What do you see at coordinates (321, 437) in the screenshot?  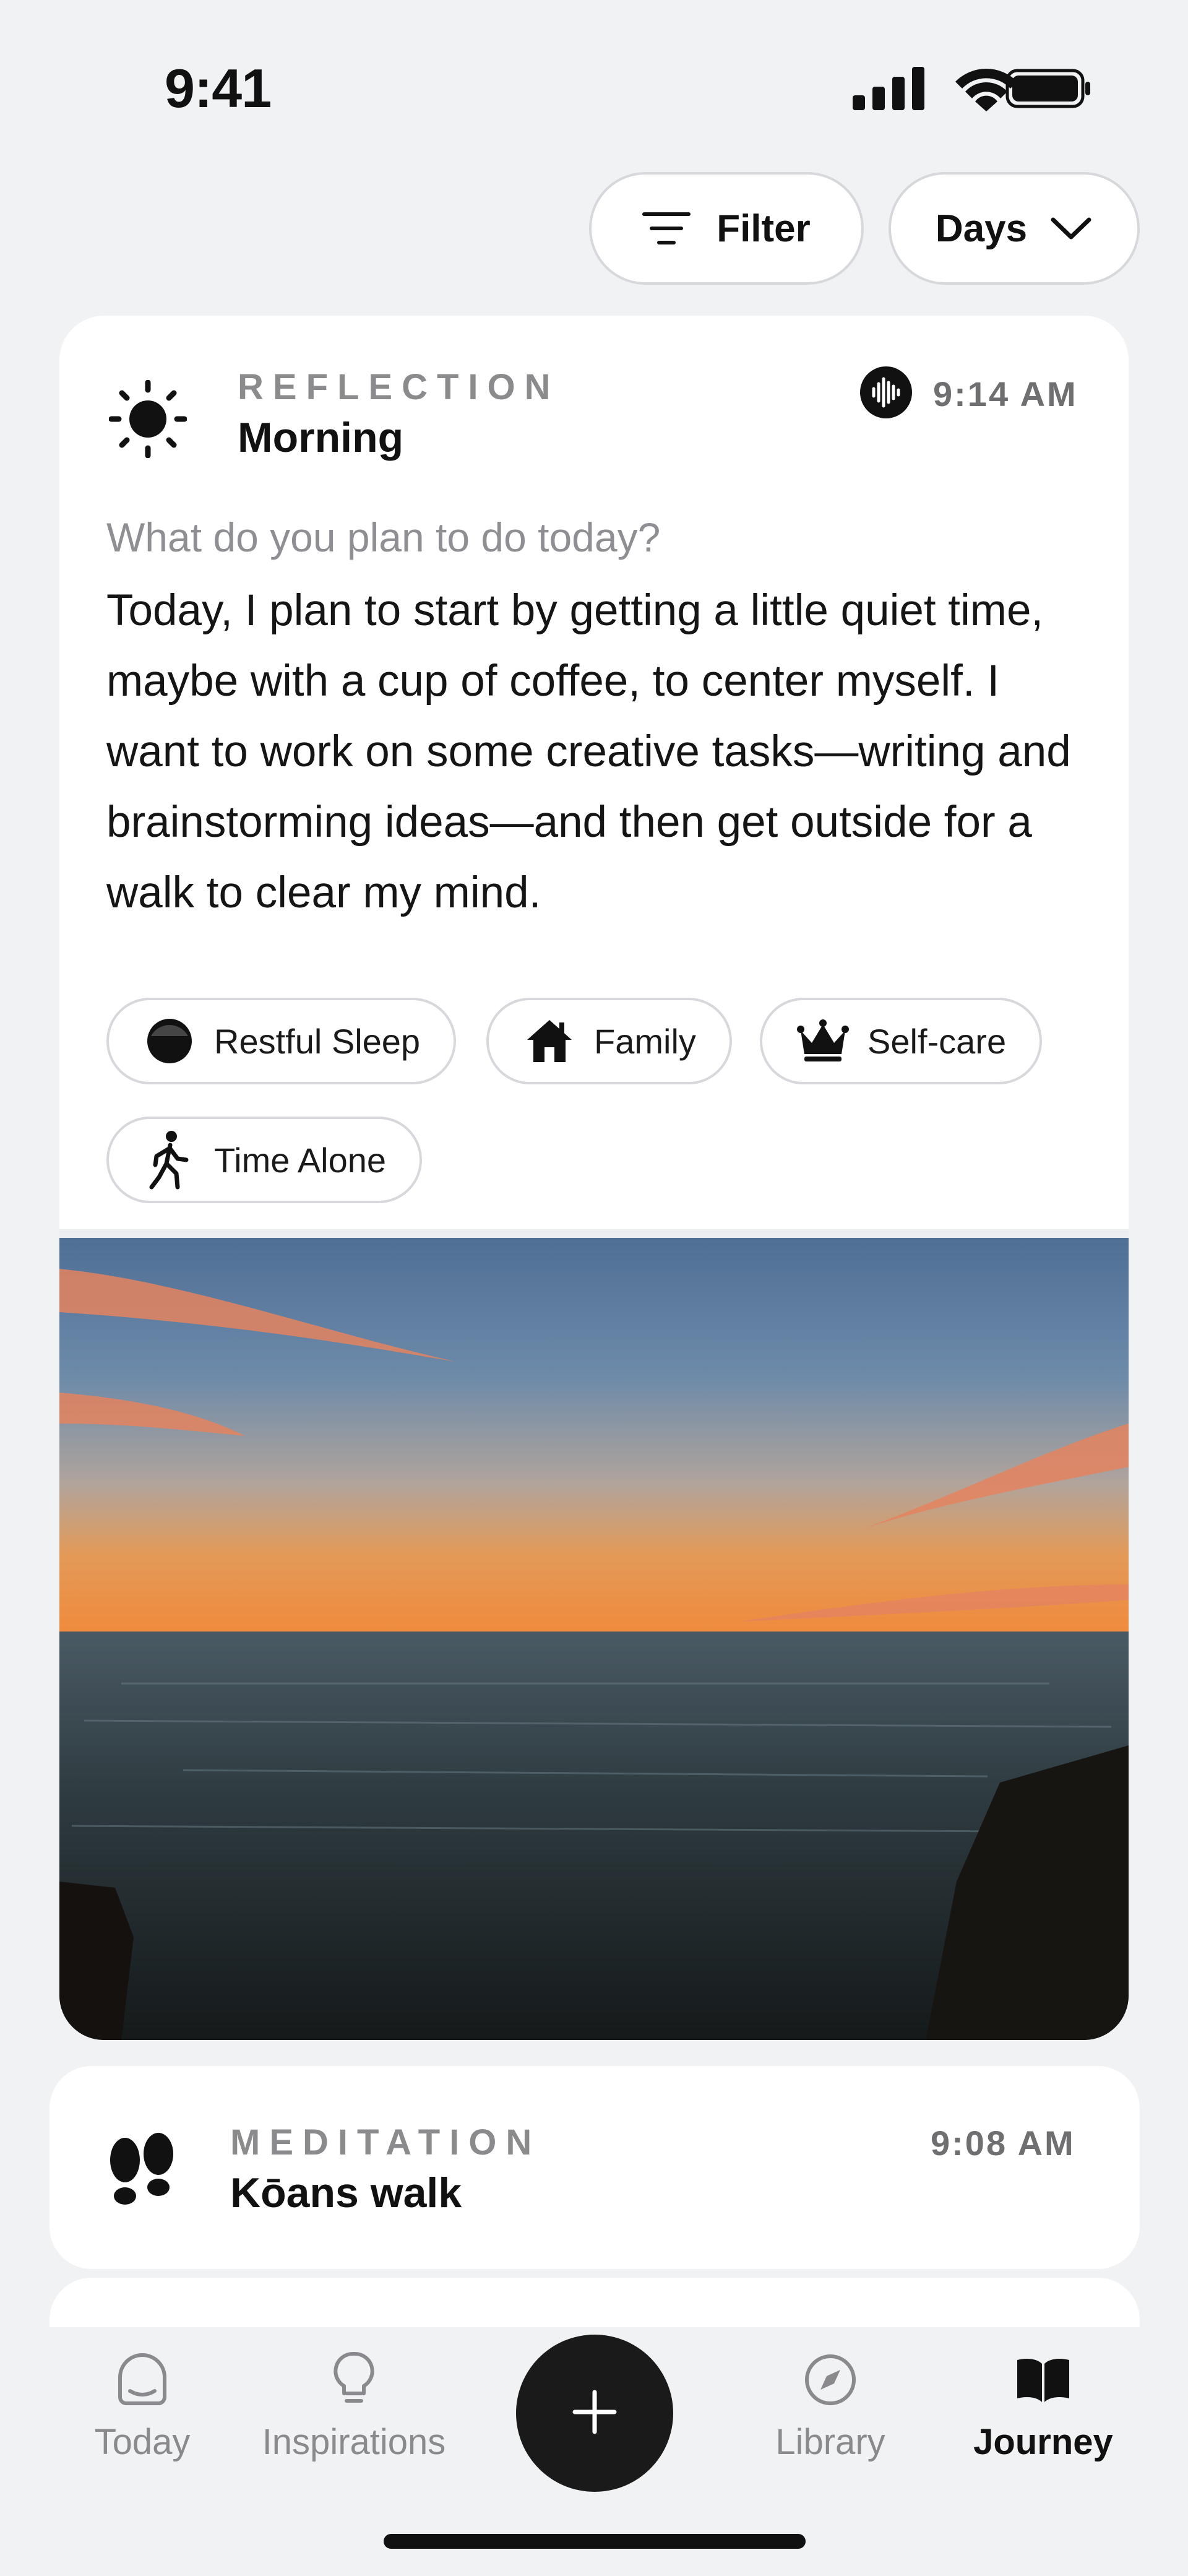 I see `entry-title: Morning` at bounding box center [321, 437].